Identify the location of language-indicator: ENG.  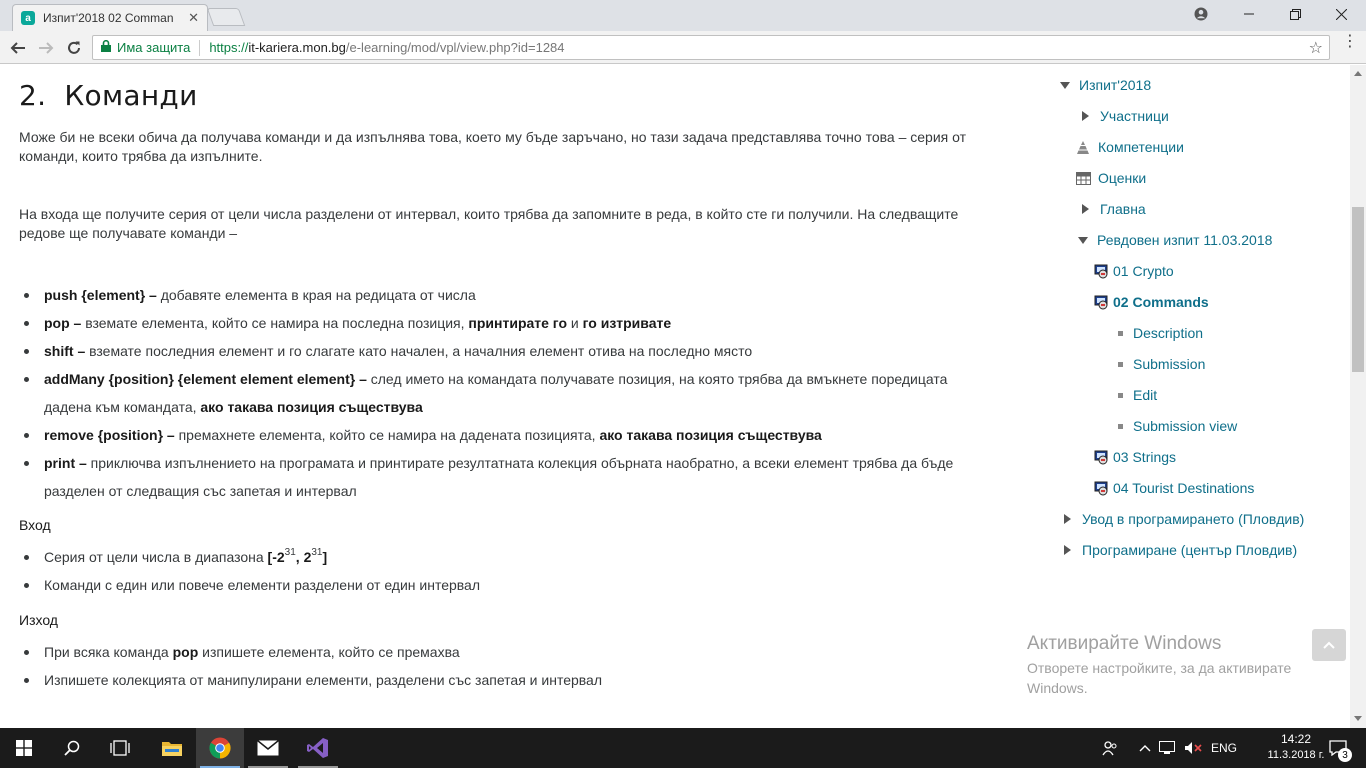
(1224, 748).